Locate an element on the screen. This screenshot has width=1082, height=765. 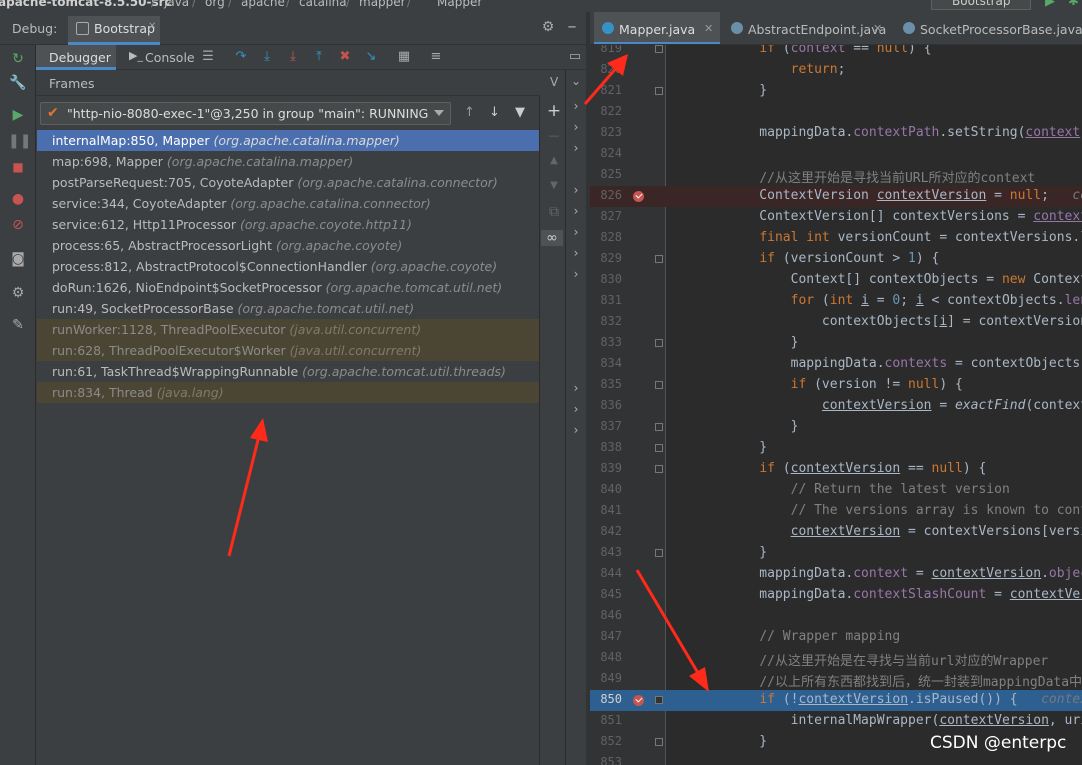
arrow-up-icon: ↑ is located at coordinates (469, 112).